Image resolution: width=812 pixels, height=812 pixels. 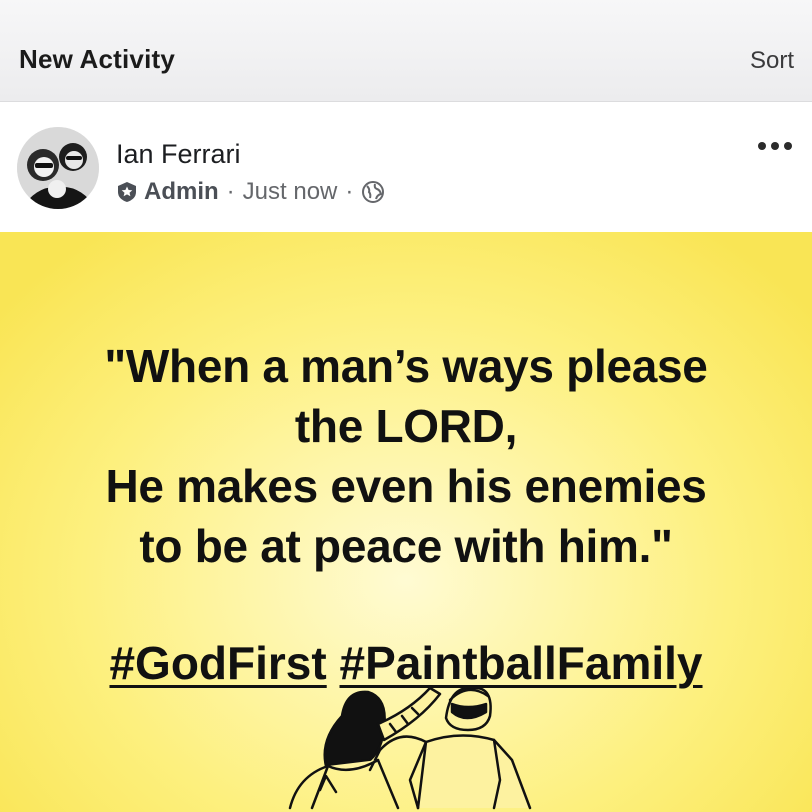 What do you see at coordinates (406, 366) in the screenshot?
I see `quote-line: "When a man’s ways please` at bounding box center [406, 366].